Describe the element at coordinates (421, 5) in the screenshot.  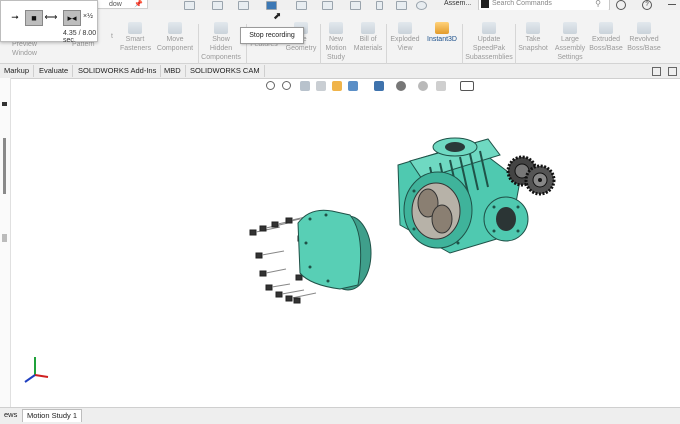
I see `options-icon` at that location.